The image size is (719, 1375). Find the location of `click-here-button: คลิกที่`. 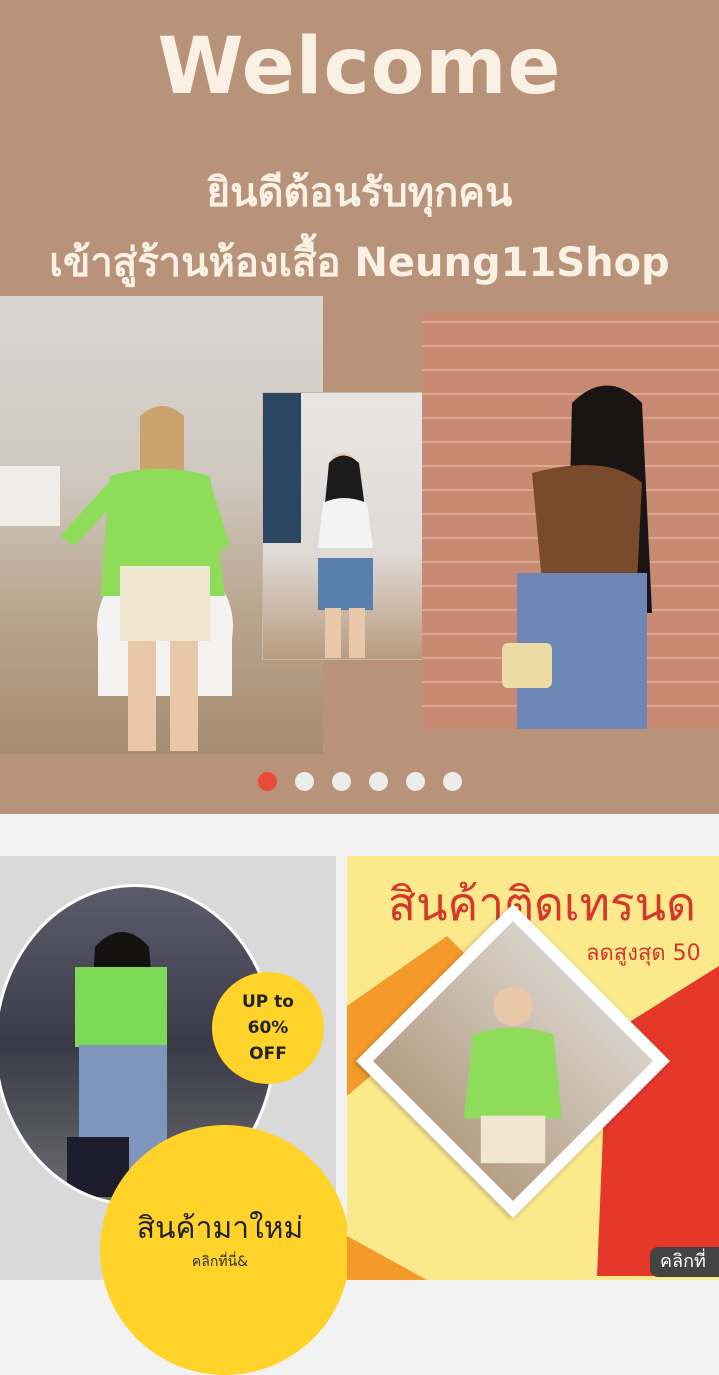

click-here-button: คลิกที่ is located at coordinates (684, 1262).